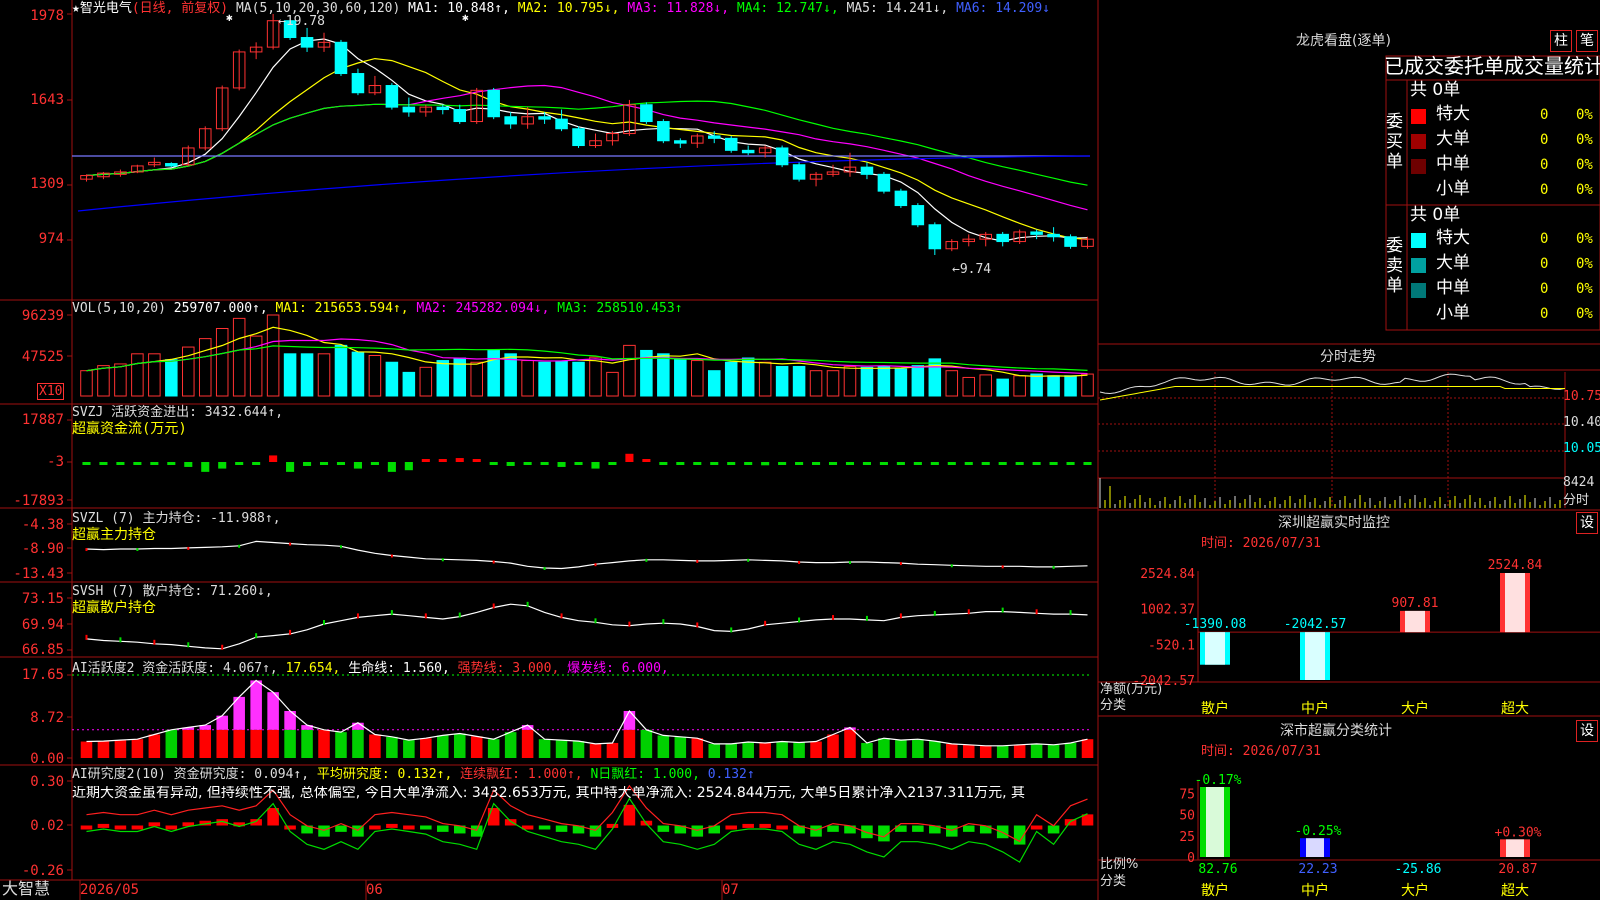 Image resolution: width=1600 pixels, height=900 pixels. I want to click on buy-total: 共 0单, so click(1435, 90).